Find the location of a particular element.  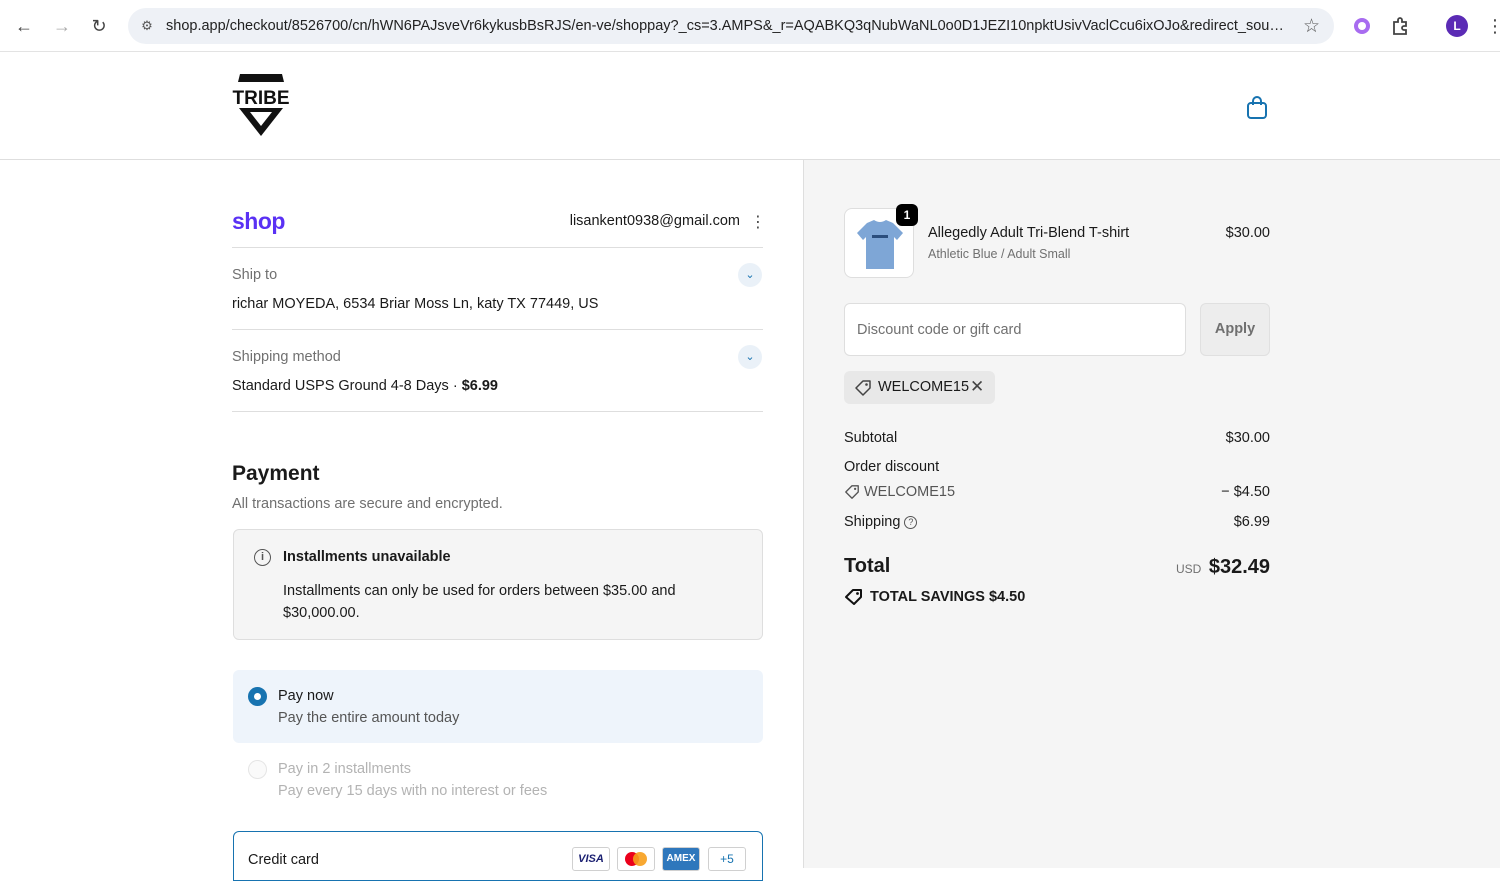

shop-pay-logo: shop is located at coordinates (258, 221).